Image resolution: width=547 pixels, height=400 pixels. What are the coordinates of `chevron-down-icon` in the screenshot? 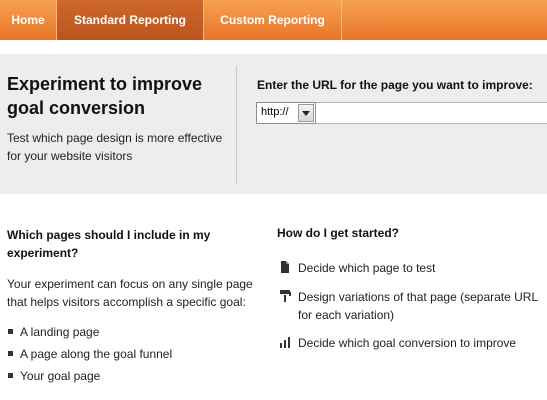 It's located at (306, 113).